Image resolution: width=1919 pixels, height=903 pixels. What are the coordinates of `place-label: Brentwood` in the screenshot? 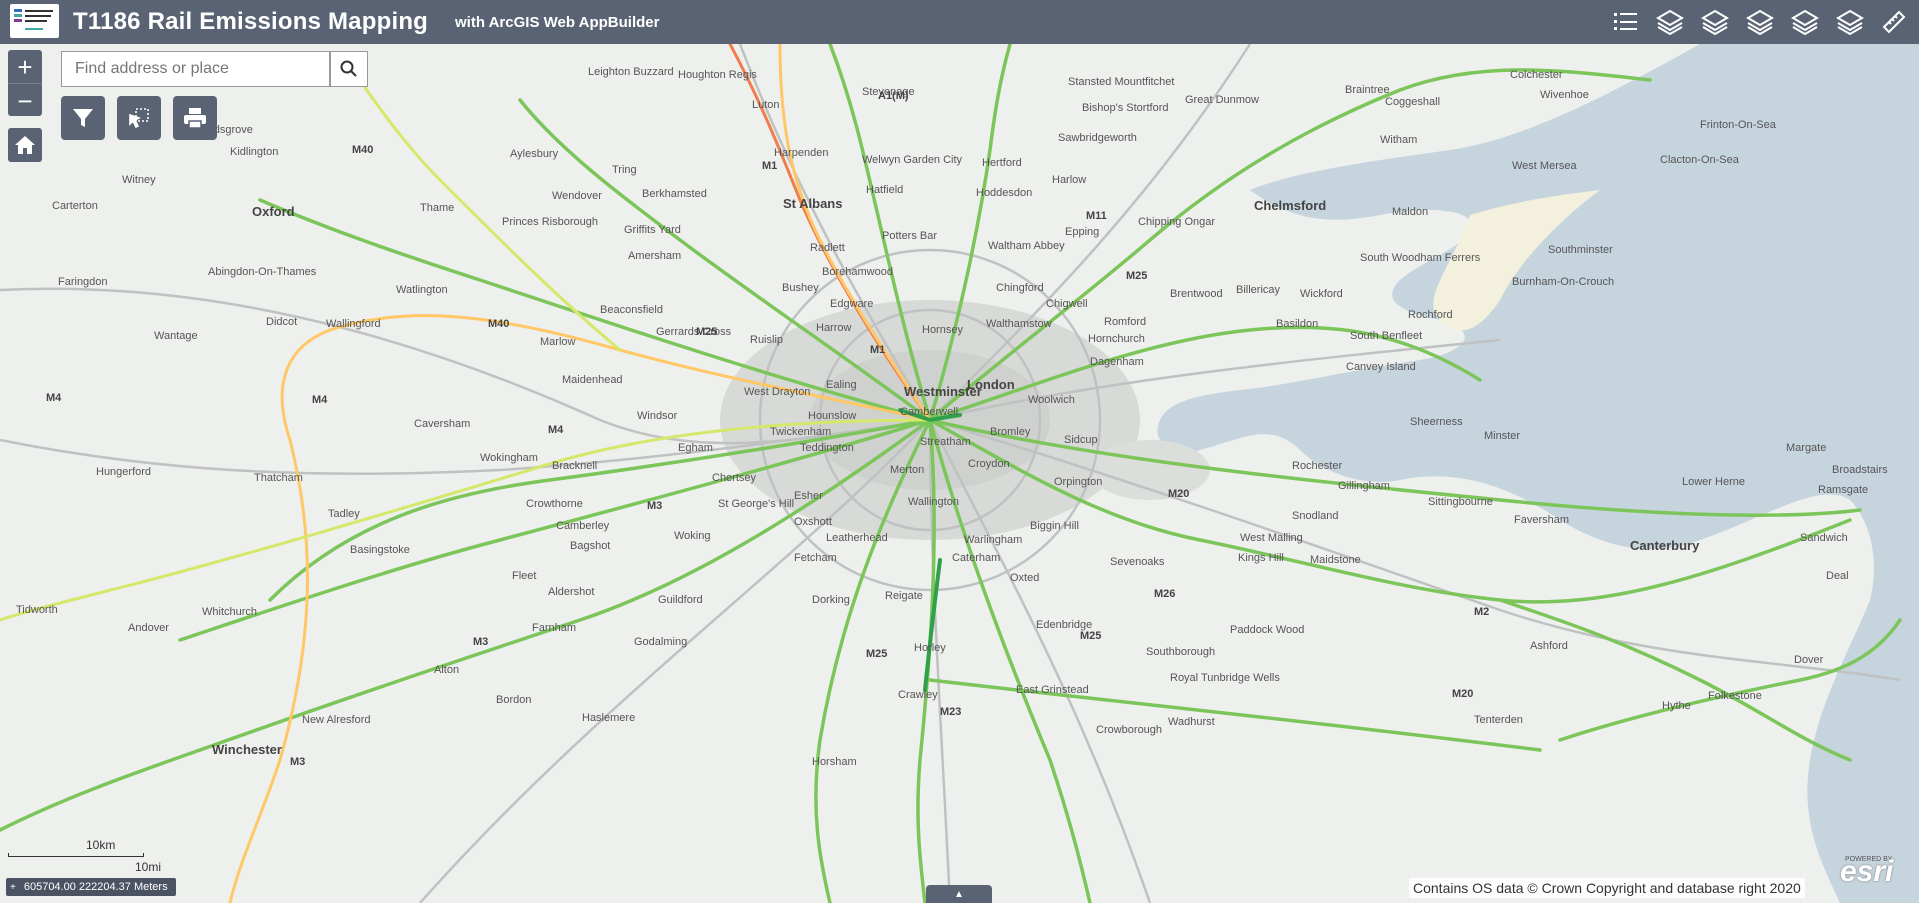 It's located at (1196, 294).